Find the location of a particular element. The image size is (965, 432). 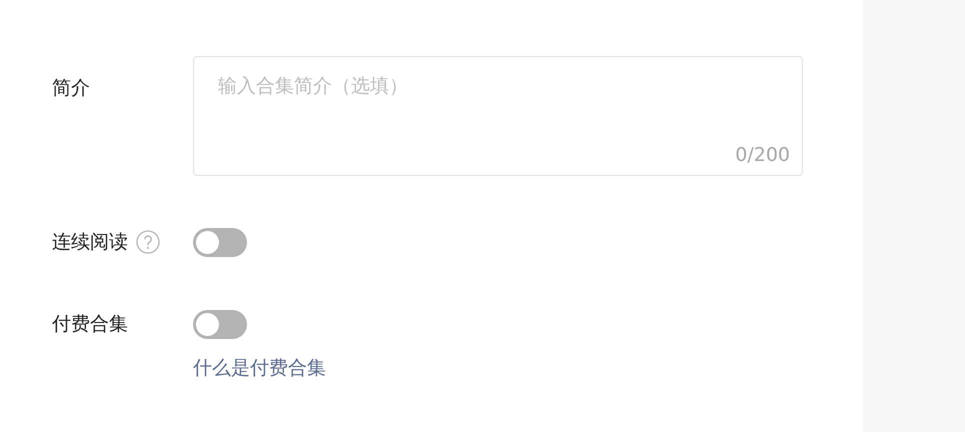

field-label: 简介 is located at coordinates (71, 88).